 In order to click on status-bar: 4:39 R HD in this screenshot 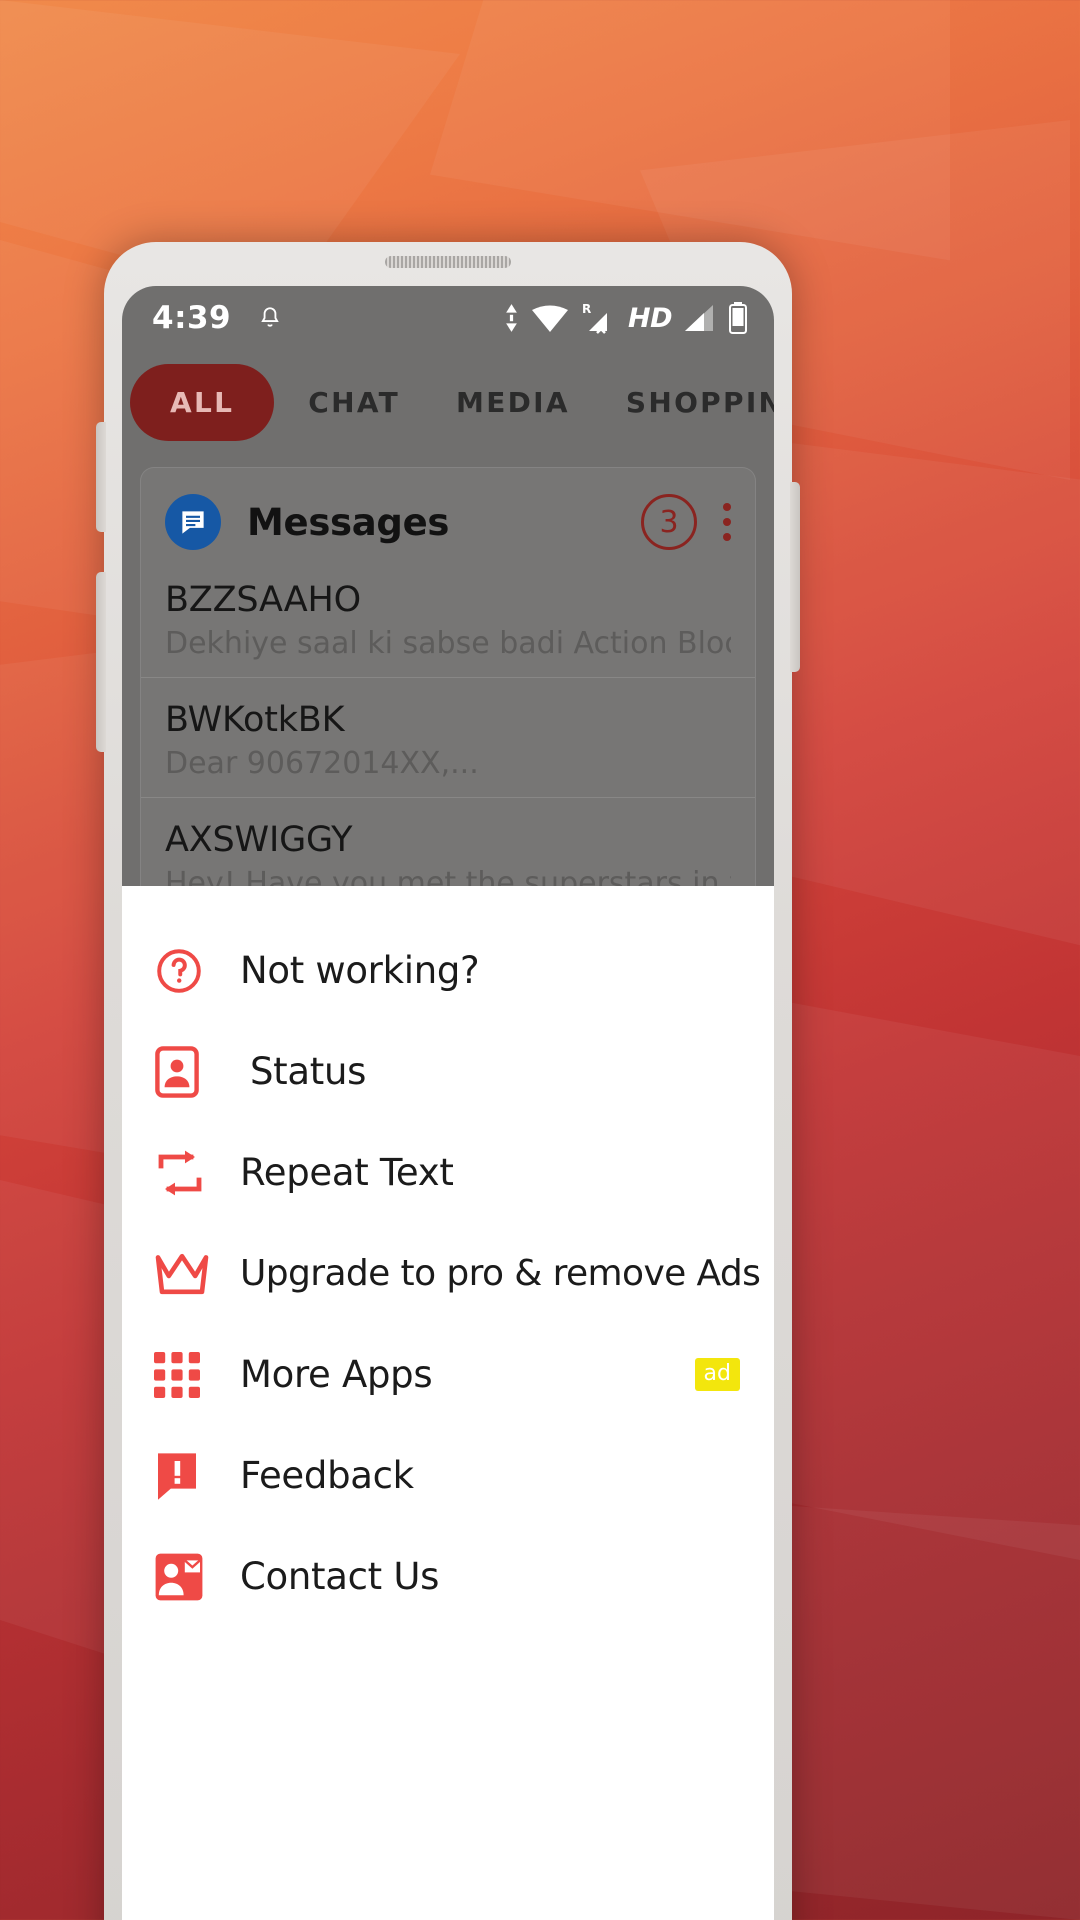, I will do `click(448, 318)`.